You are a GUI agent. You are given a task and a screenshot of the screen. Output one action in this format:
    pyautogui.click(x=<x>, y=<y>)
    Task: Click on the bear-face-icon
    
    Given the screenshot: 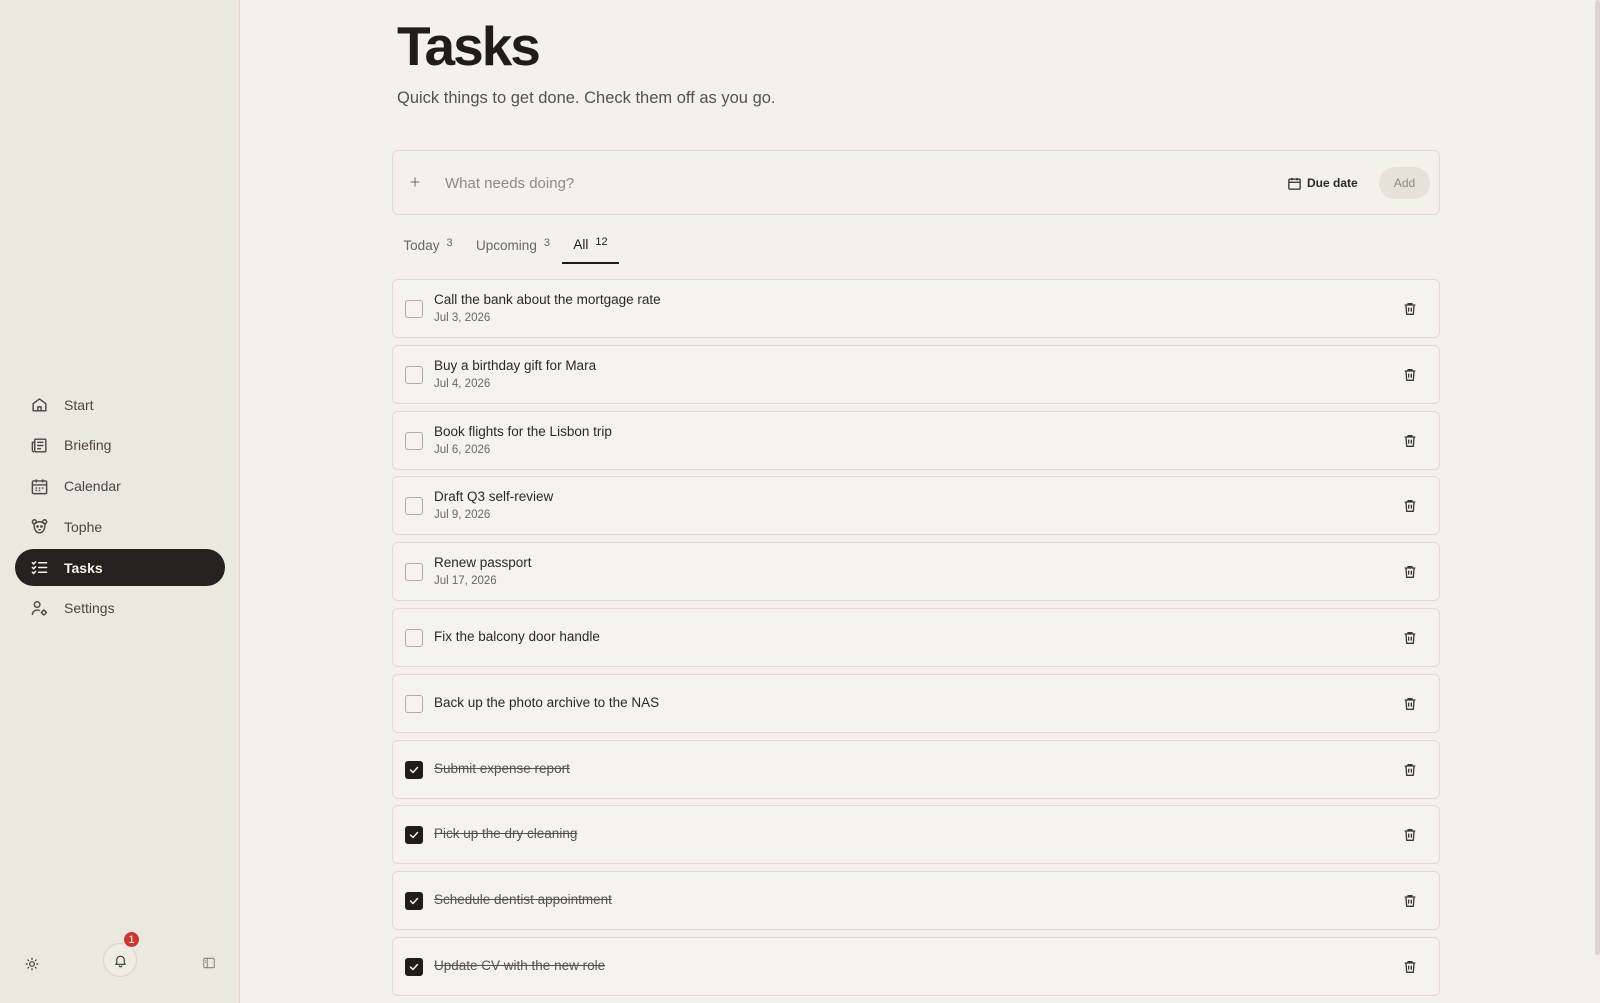 What is the action you would take?
    pyautogui.click(x=39, y=527)
    